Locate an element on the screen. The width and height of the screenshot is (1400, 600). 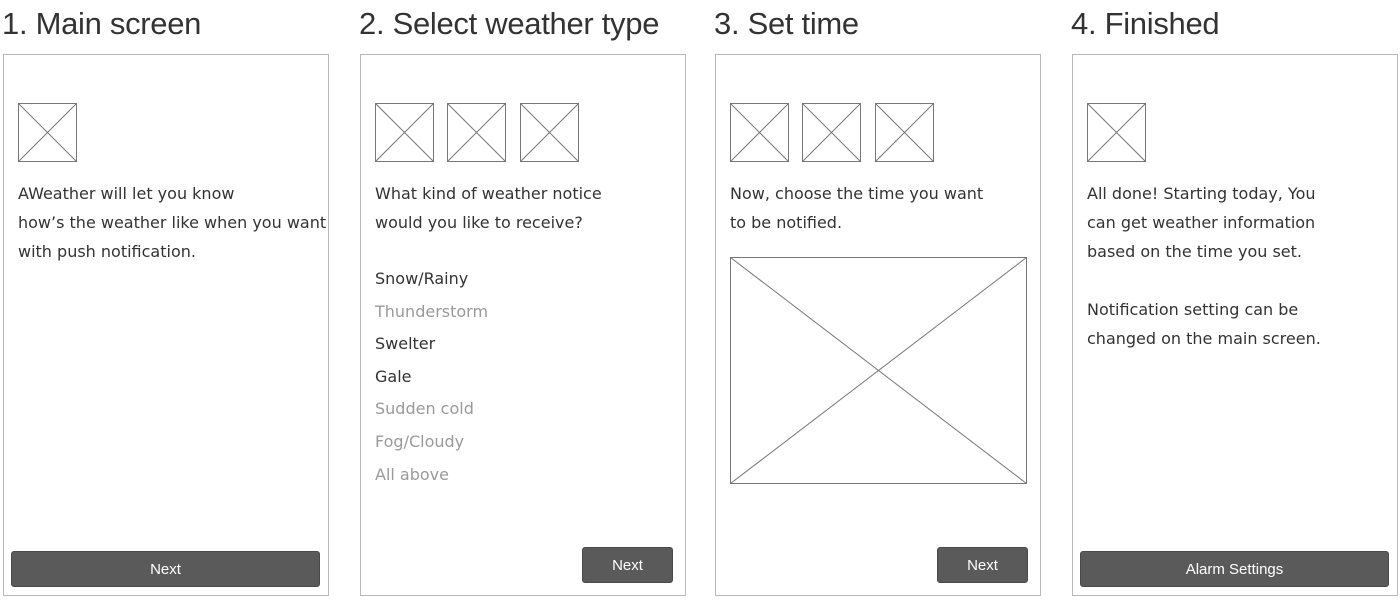
question-text-line: What kind of weather notice is located at coordinates (488, 193).